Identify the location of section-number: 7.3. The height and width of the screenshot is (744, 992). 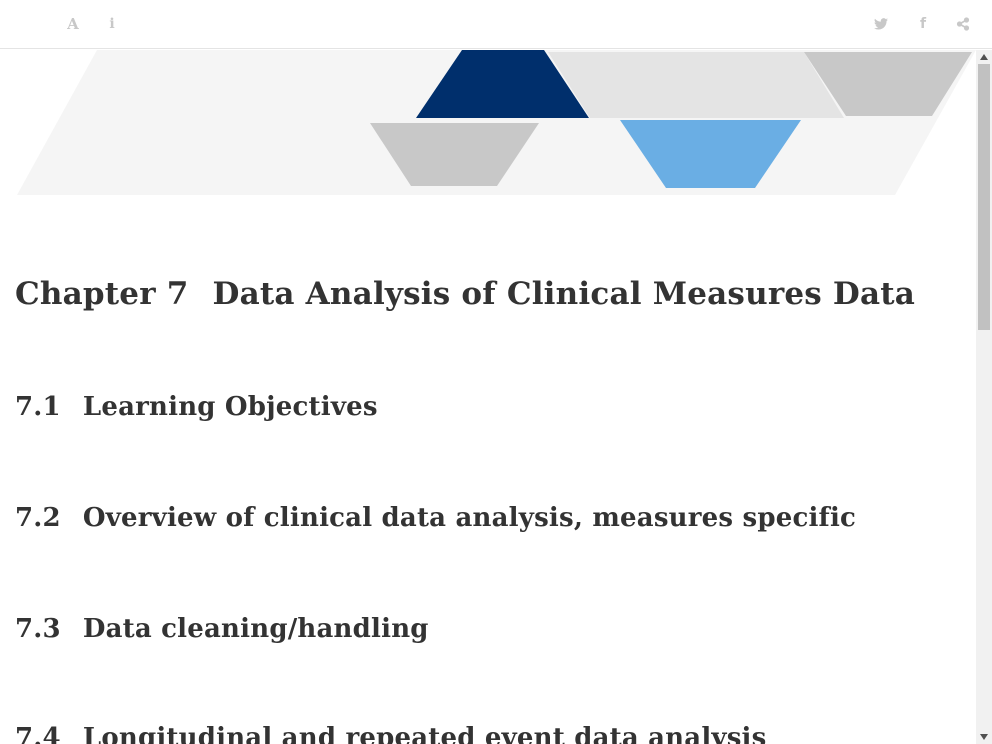
(38, 629).